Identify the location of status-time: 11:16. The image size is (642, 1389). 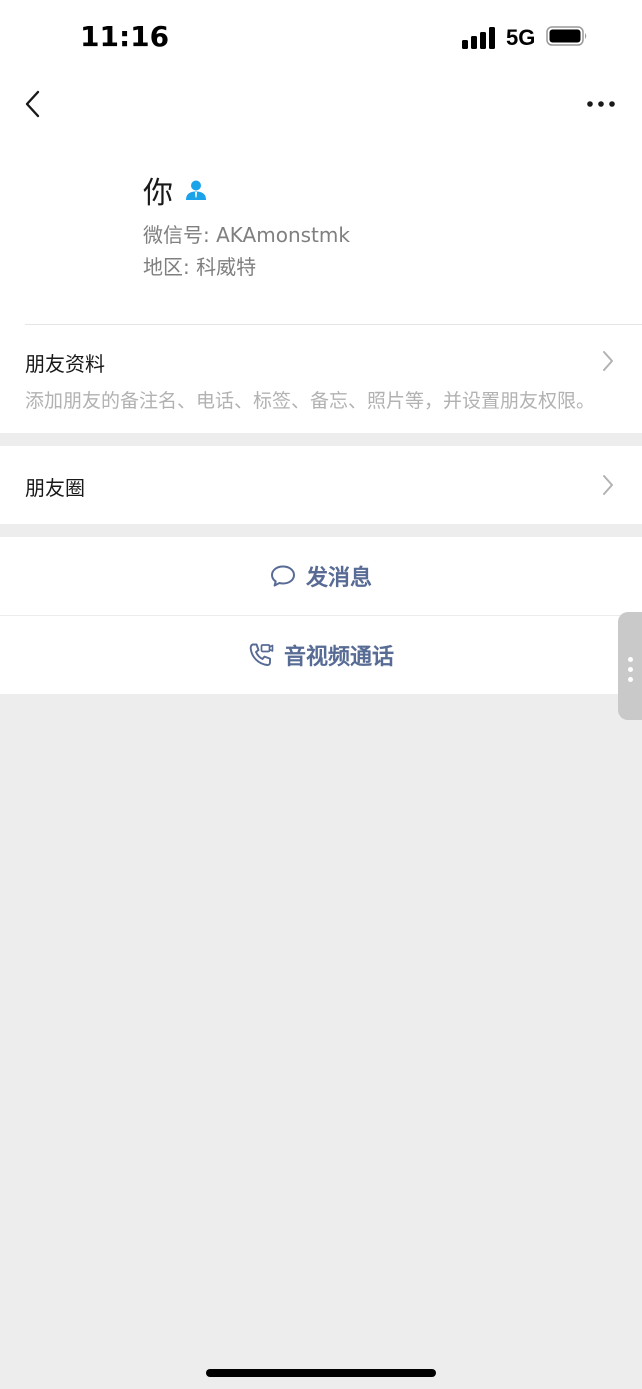
(125, 36).